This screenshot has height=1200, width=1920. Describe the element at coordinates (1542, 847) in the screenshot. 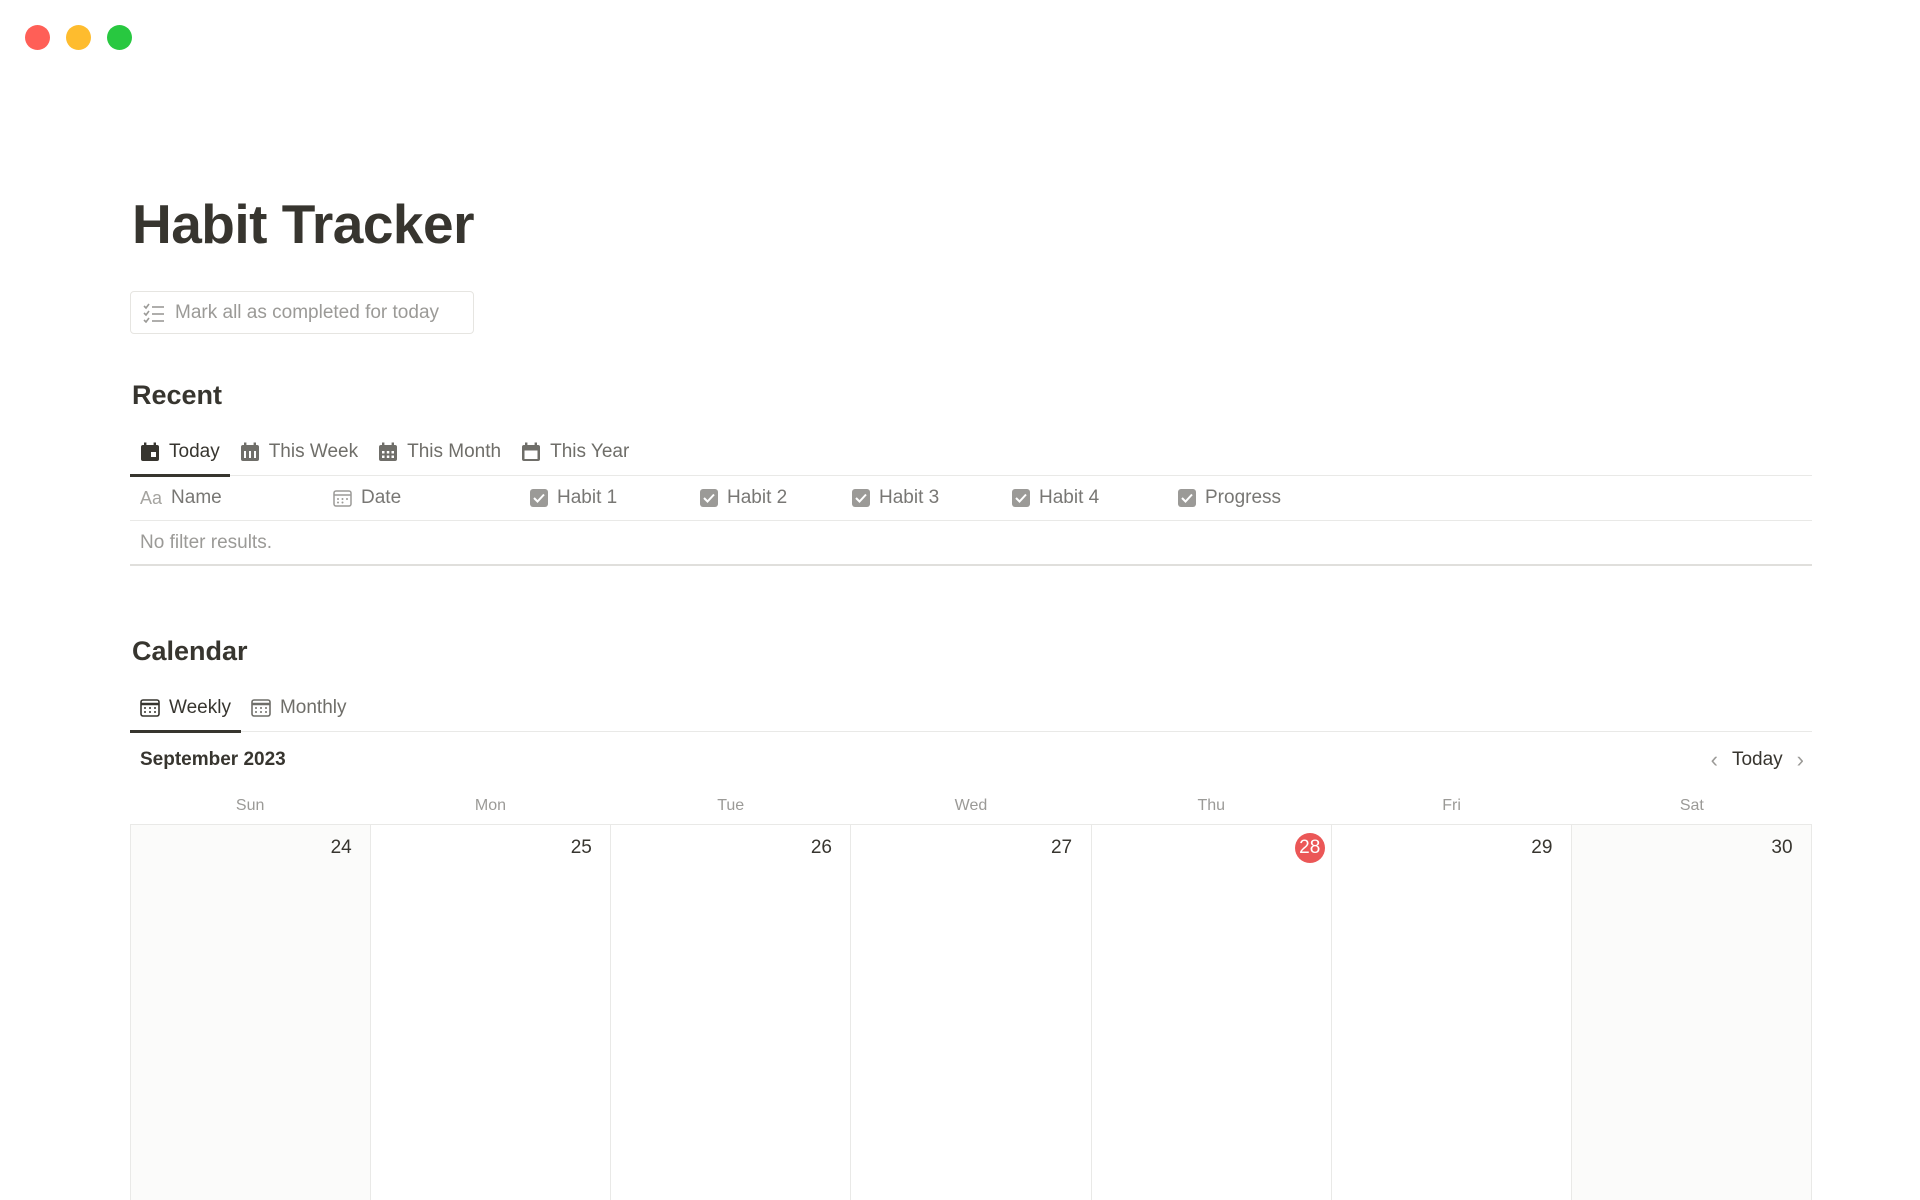

I see `day-number: 29` at that location.